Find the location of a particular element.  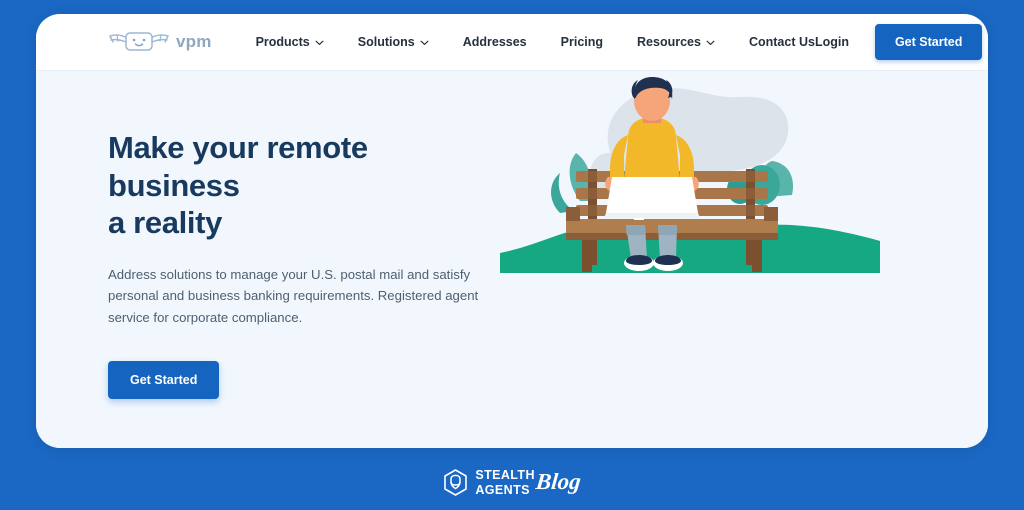

get-started-button-nav: Get Started is located at coordinates (928, 42).